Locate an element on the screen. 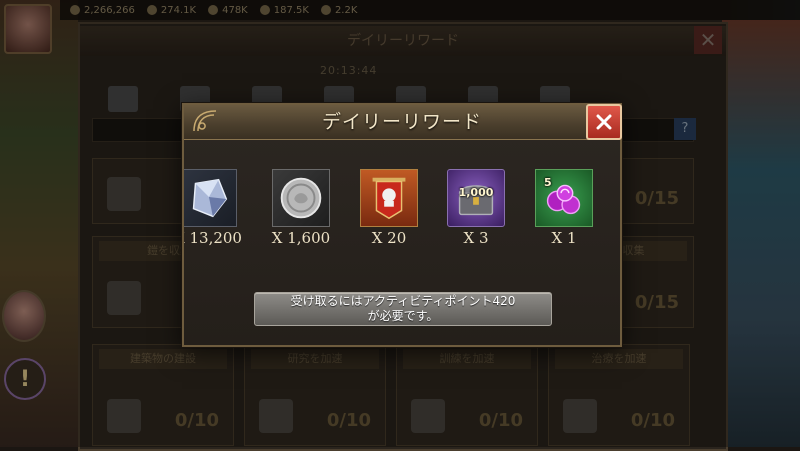 The height and width of the screenshot is (451, 800). gem-icon is located at coordinates (210, 198).